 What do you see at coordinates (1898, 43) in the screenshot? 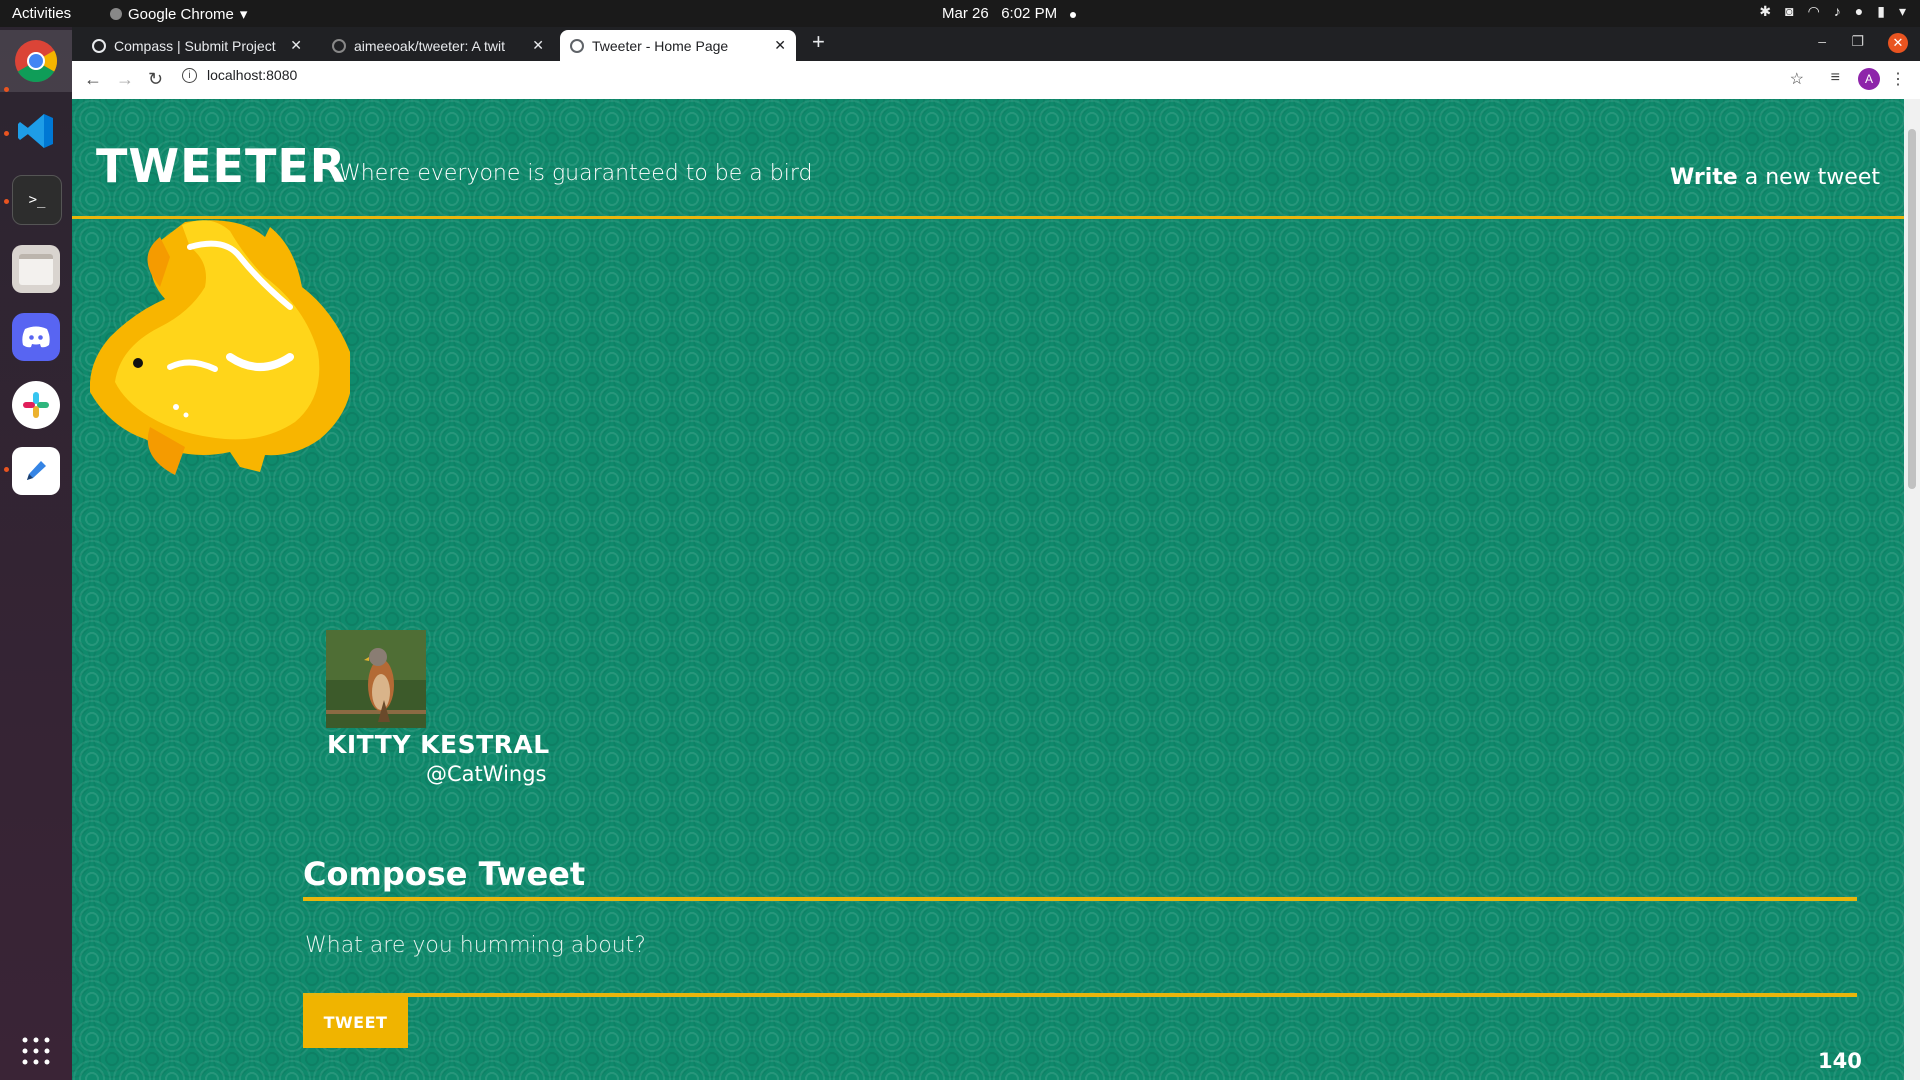
I see `window-close-button: ✕` at bounding box center [1898, 43].